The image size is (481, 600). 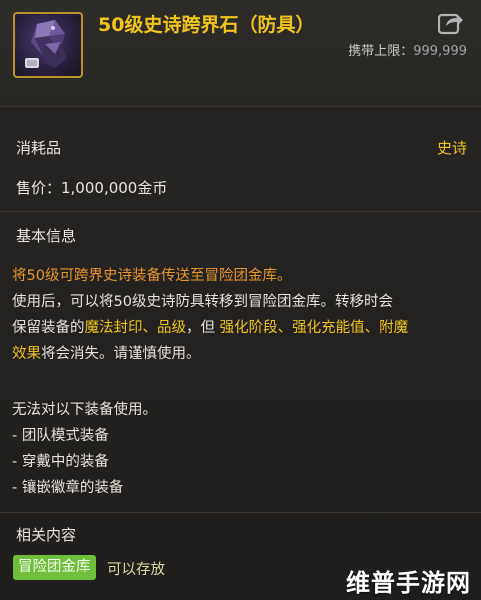 I want to click on text-segment: ，但, so click(x=203, y=328).